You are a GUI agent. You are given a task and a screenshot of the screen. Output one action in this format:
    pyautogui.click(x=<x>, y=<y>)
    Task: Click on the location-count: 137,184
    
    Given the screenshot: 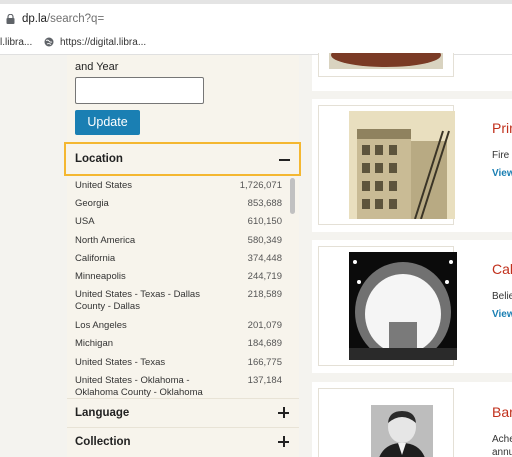 What is the action you would take?
    pyautogui.click(x=264, y=380)
    